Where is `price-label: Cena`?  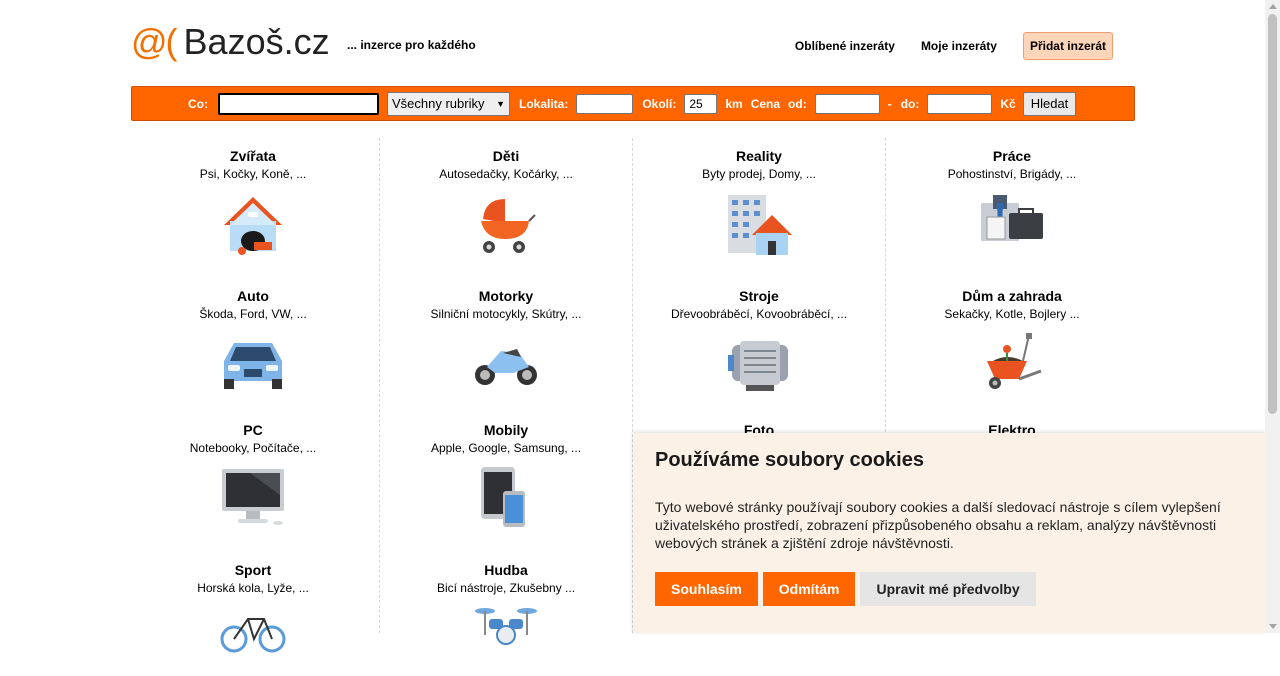 price-label: Cena is located at coordinates (765, 103).